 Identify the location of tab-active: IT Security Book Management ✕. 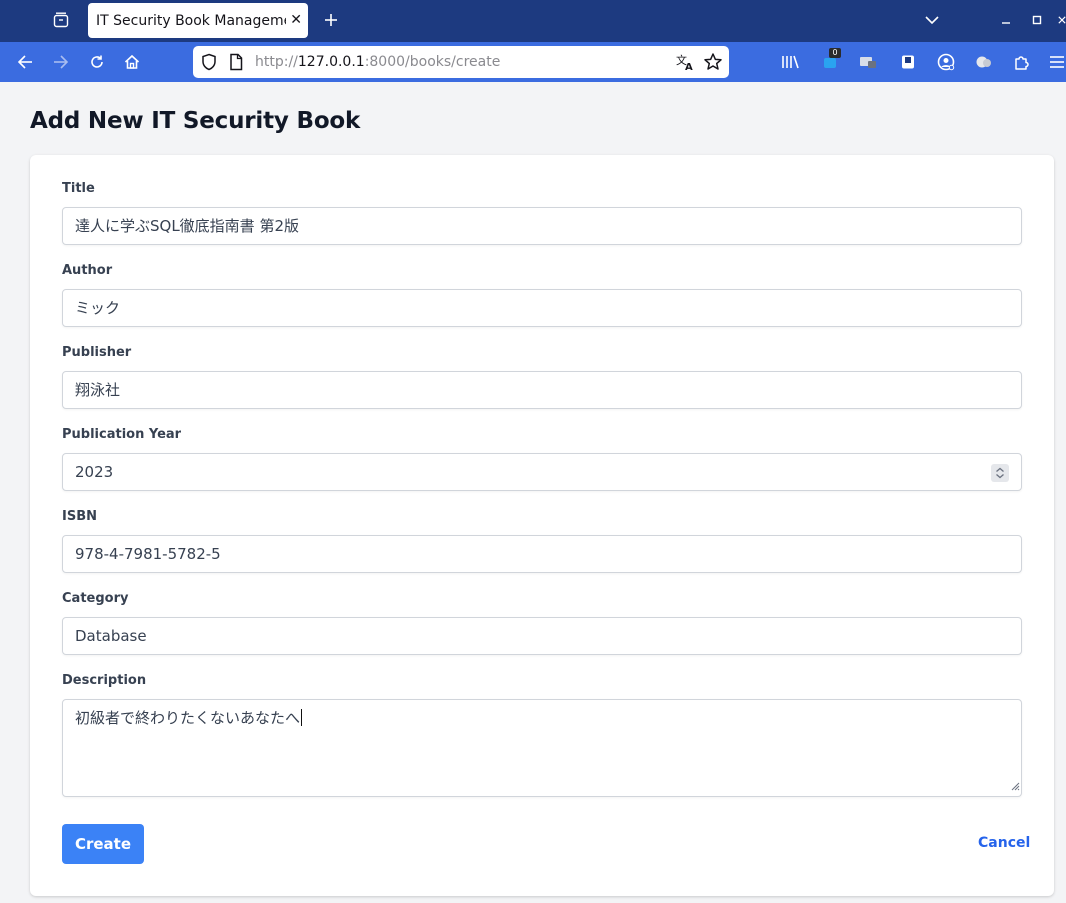
(198, 20).